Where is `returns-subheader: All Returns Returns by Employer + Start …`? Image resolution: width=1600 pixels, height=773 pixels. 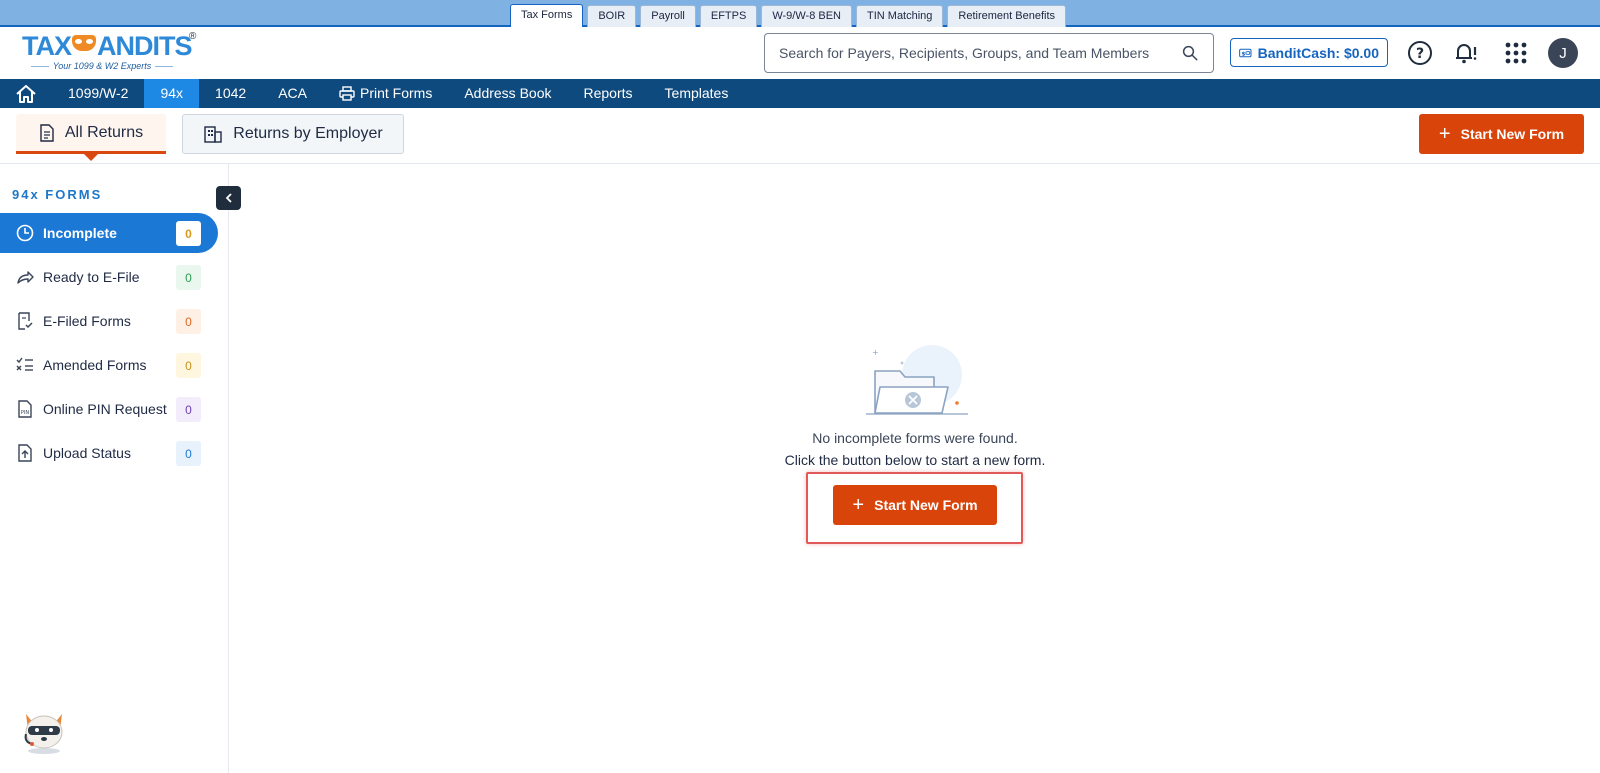 returns-subheader: All Returns Returns by Employer + Start … is located at coordinates (800, 136).